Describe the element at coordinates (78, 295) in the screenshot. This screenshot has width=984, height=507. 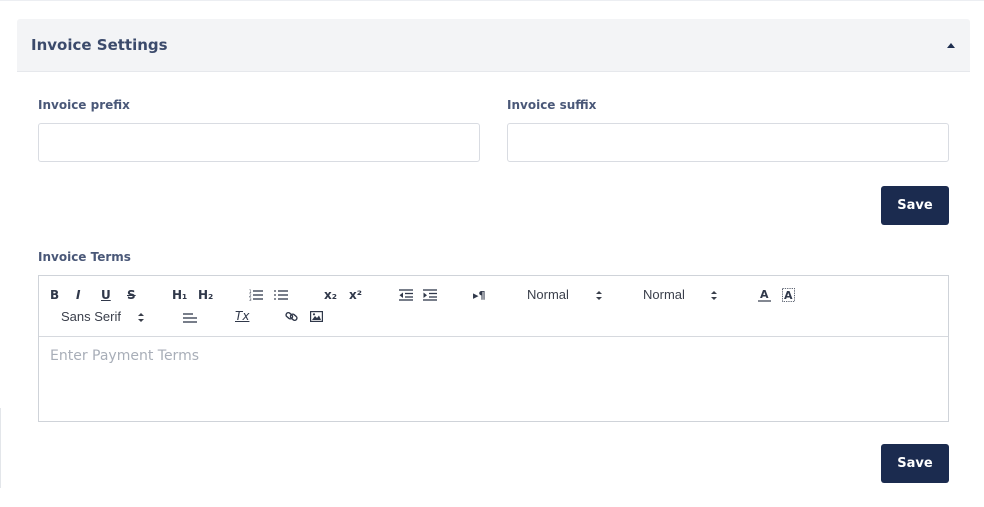
I see `italic-button: I` at that location.